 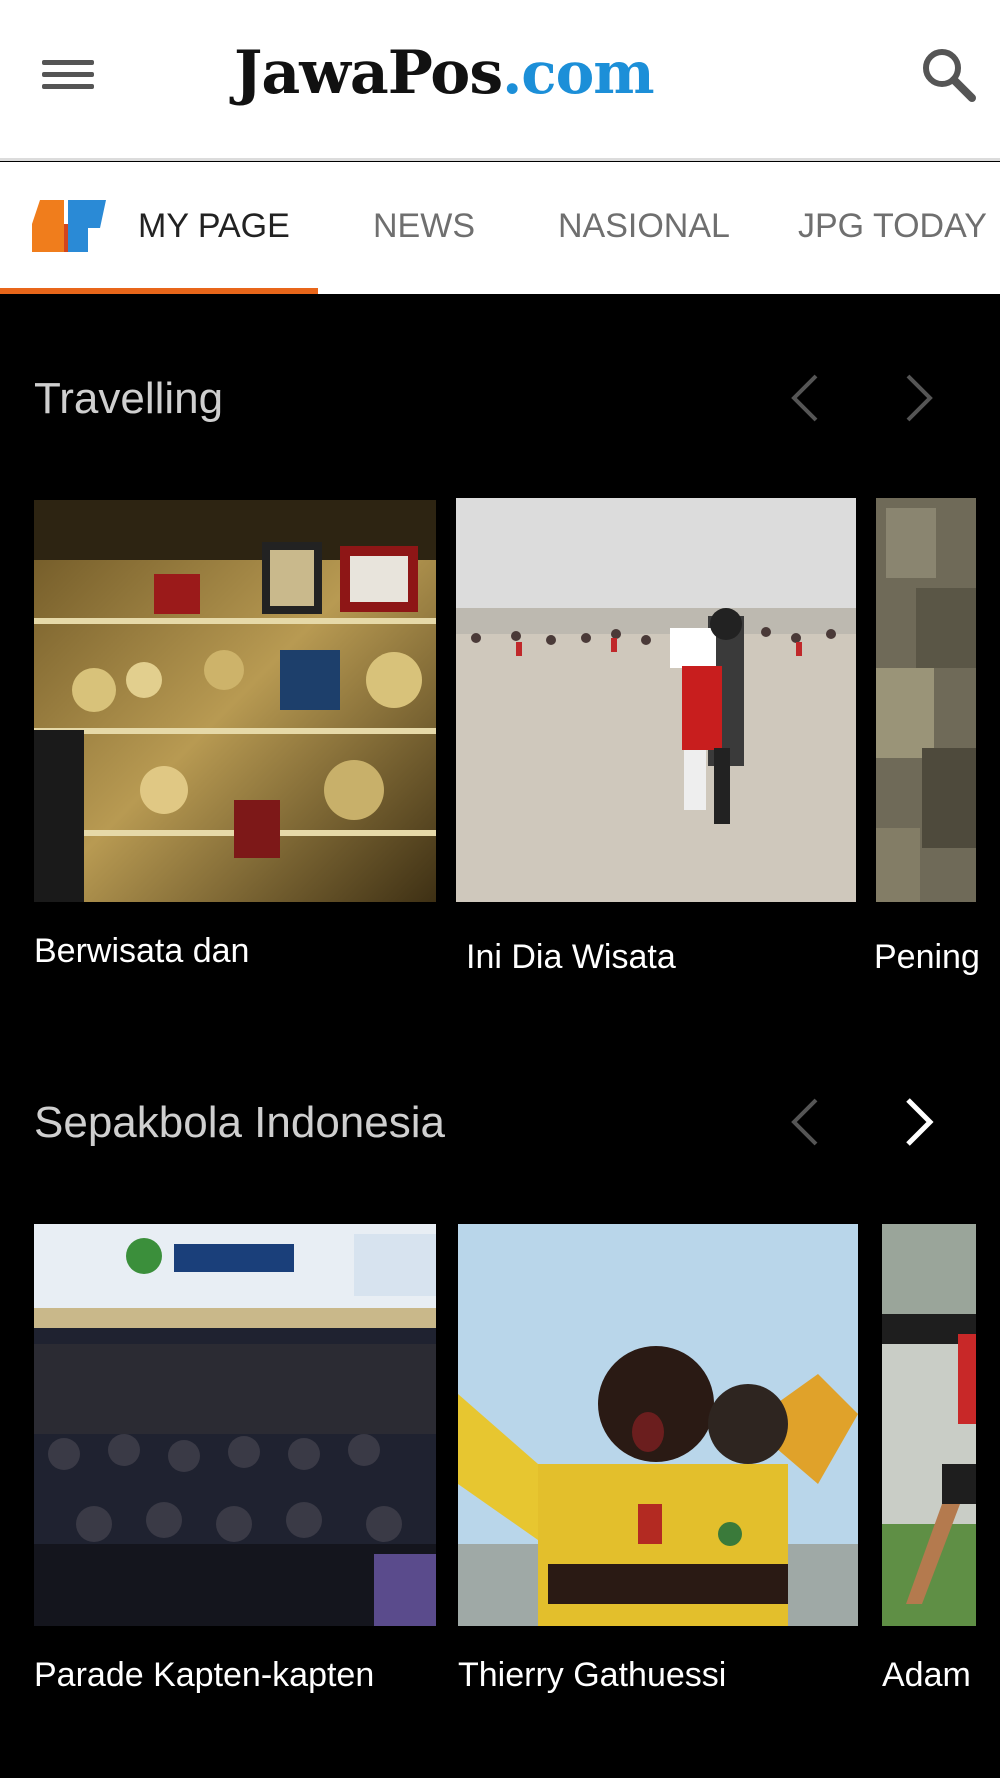 I want to click on tab-nasional: NASIONAL, so click(x=644, y=226).